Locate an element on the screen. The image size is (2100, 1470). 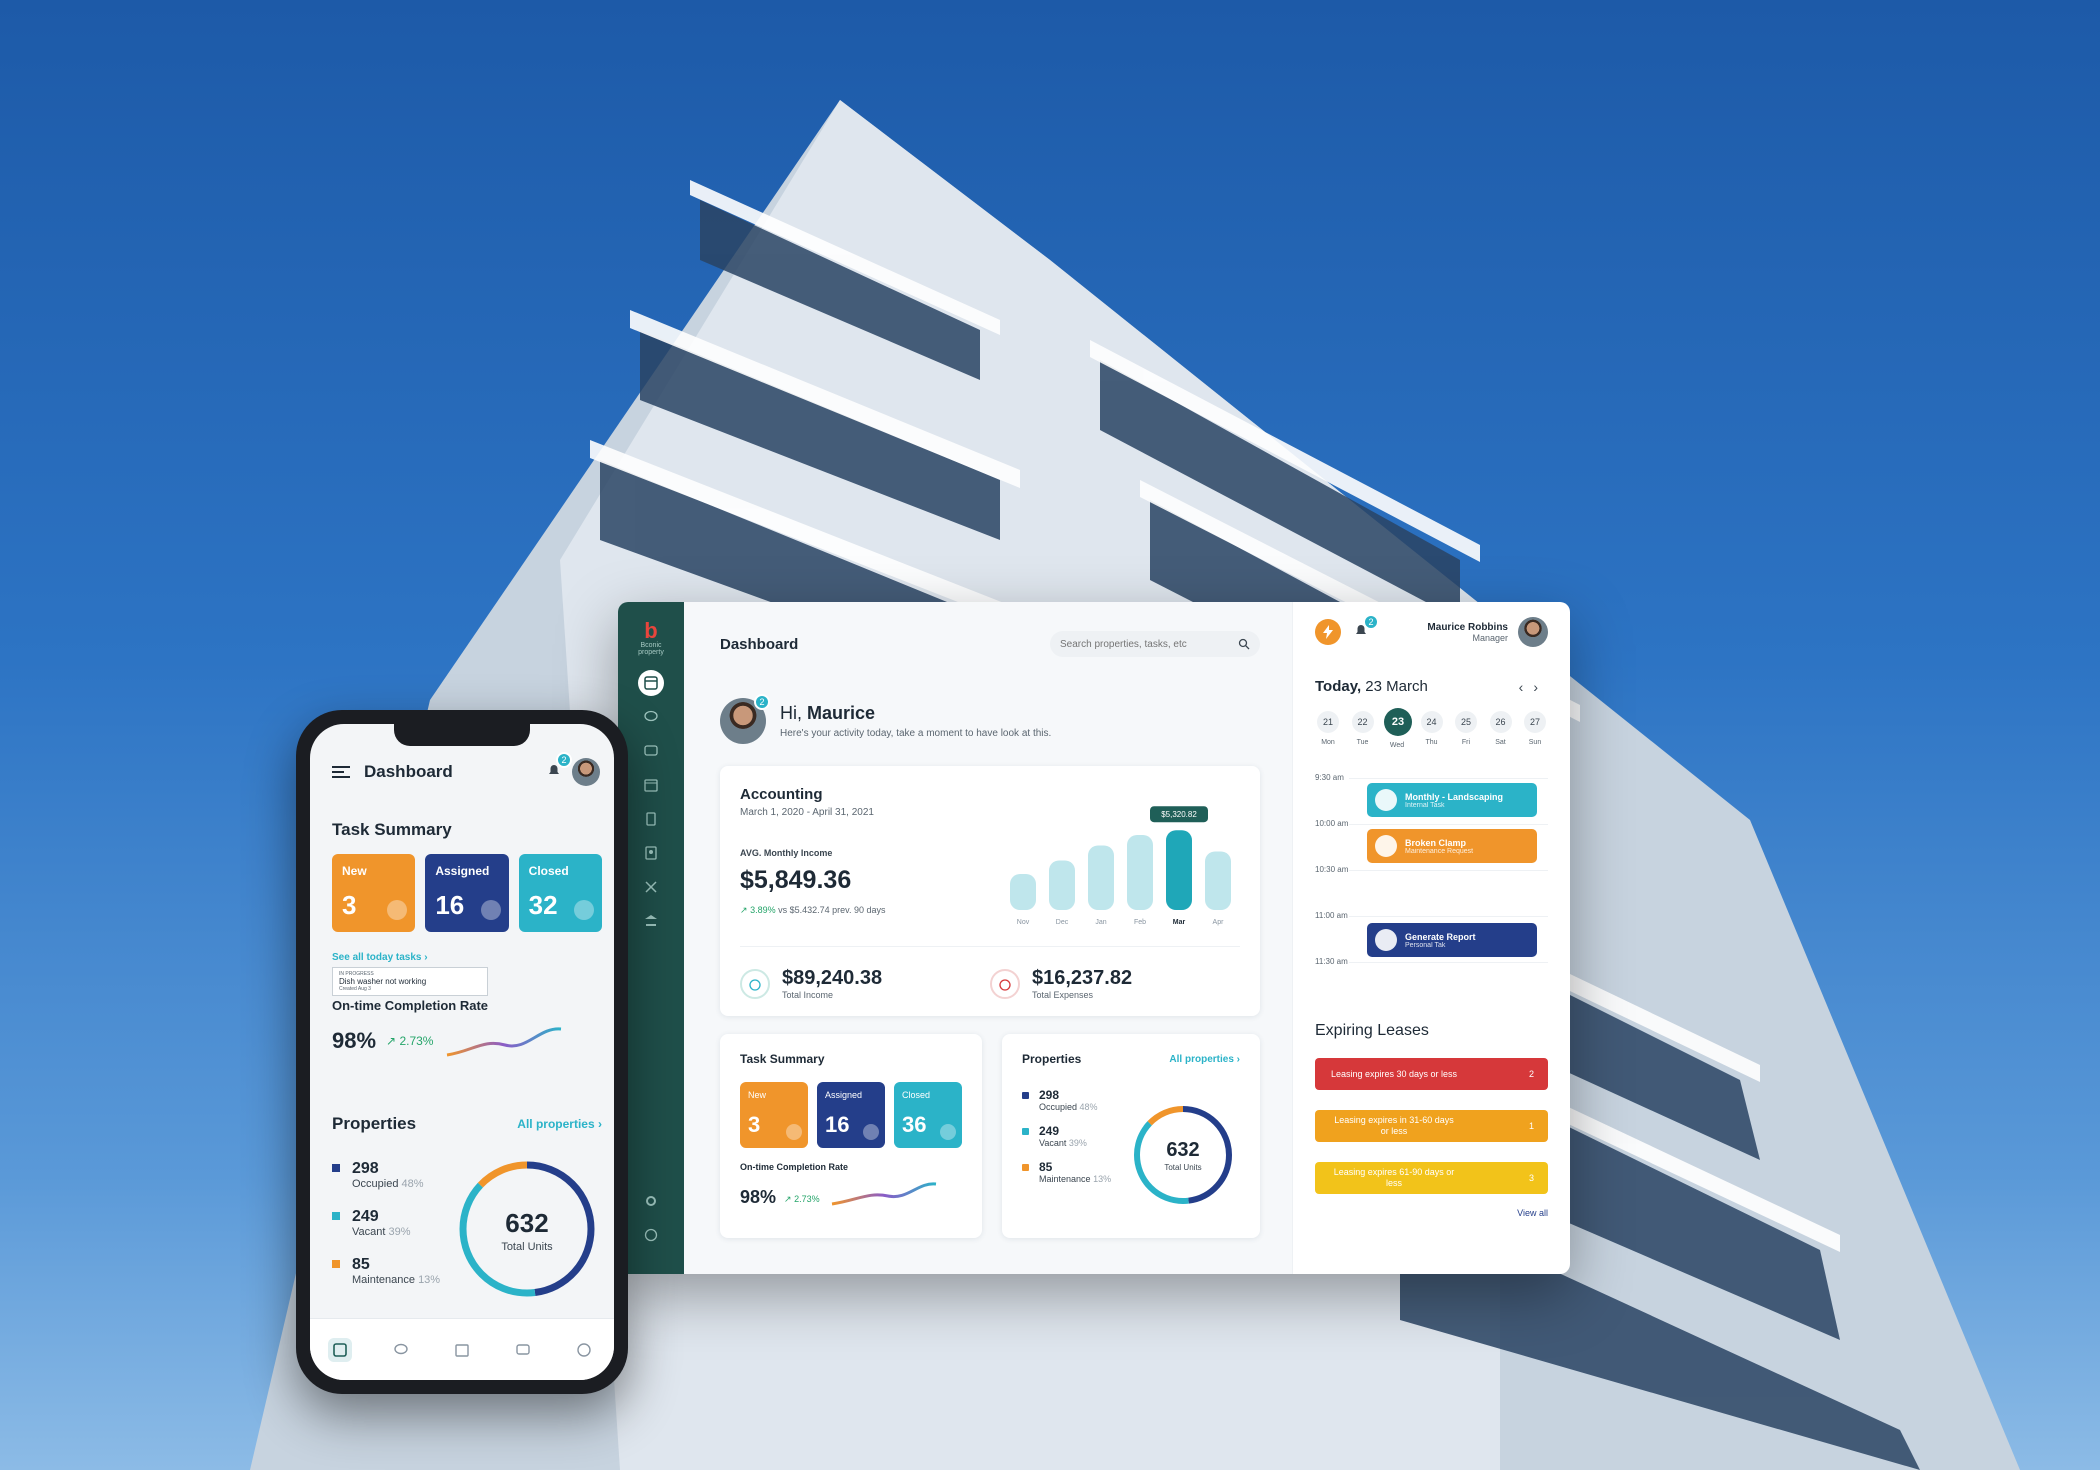
today-date: 23 March is located at coordinates (1396, 686).